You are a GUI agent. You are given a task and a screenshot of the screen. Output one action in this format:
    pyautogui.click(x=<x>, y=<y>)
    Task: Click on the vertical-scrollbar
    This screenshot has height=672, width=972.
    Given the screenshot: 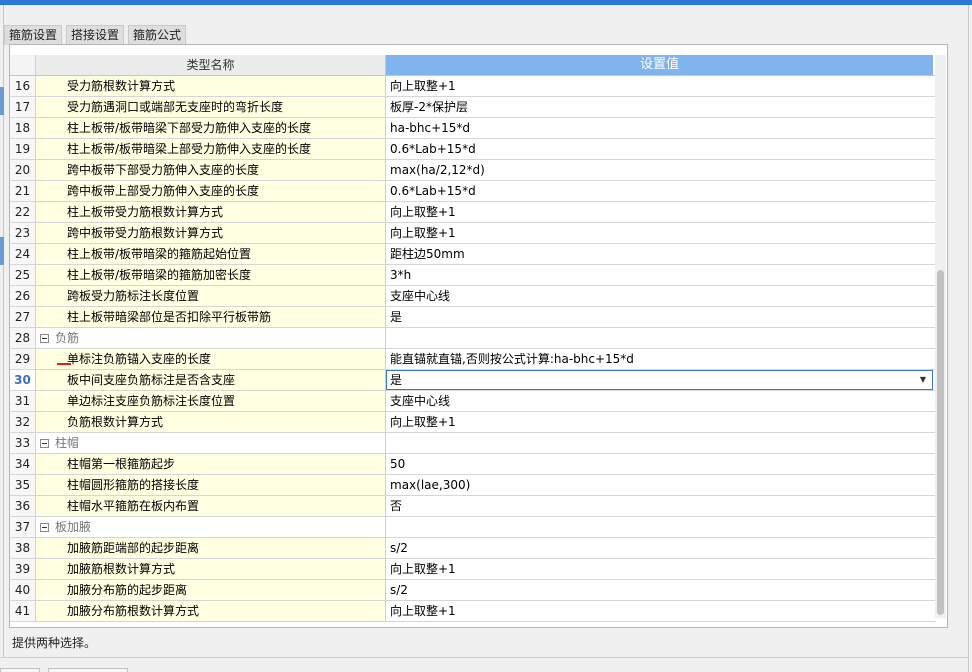 What is the action you would take?
    pyautogui.click(x=940, y=336)
    